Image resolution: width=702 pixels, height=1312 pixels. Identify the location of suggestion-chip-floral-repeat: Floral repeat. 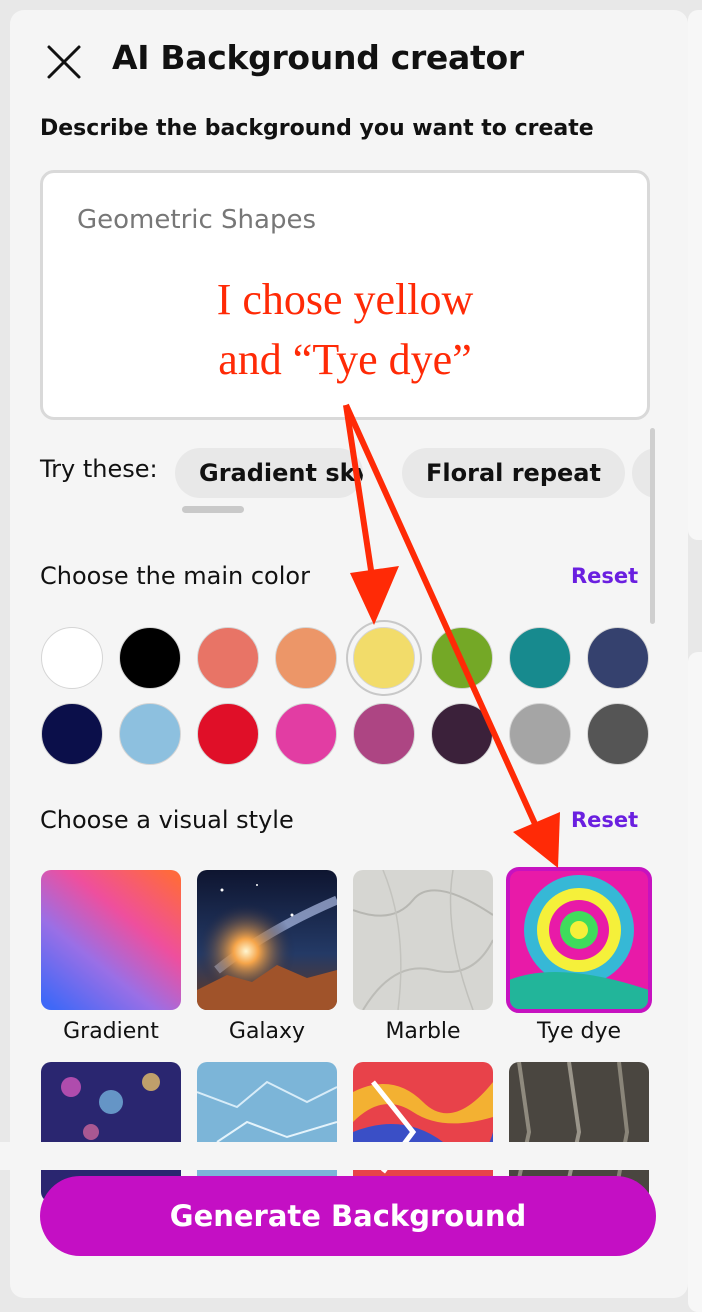
(513, 473).